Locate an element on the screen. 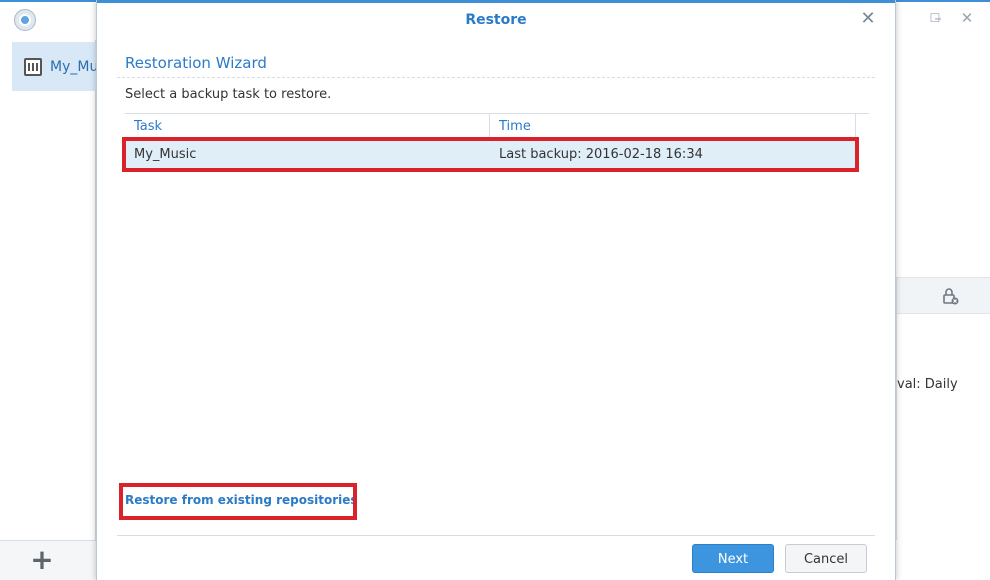 The height and width of the screenshot is (580, 990). task-detail-header is located at coordinates (943, 295).